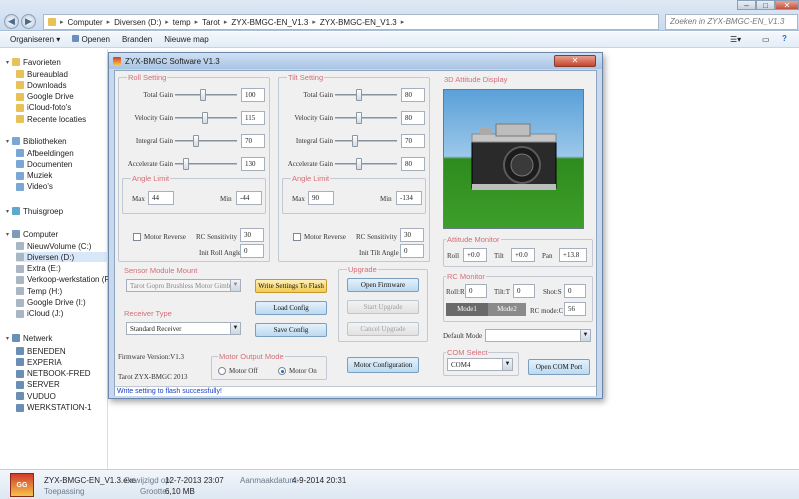  Describe the element at coordinates (383, 329) in the screenshot. I see `cancel-upgrade-button: Cancel Upgrade` at that location.